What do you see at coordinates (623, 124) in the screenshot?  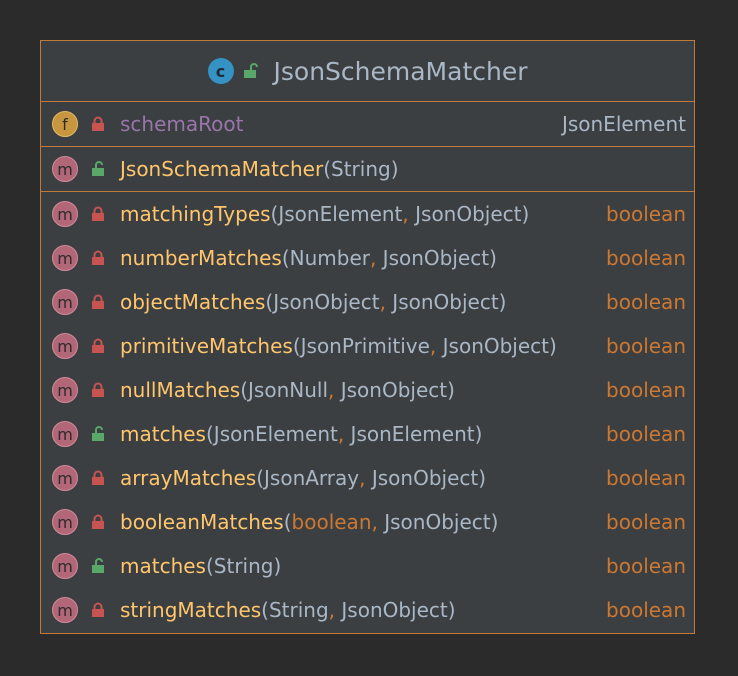 I see `field-type: JsonElement` at bounding box center [623, 124].